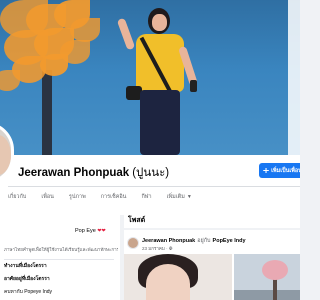 The width and height of the screenshot is (320, 300). What do you see at coordinates (266, 170) in the screenshot?
I see `add-friend-icon: ➕︎` at bounding box center [266, 170].